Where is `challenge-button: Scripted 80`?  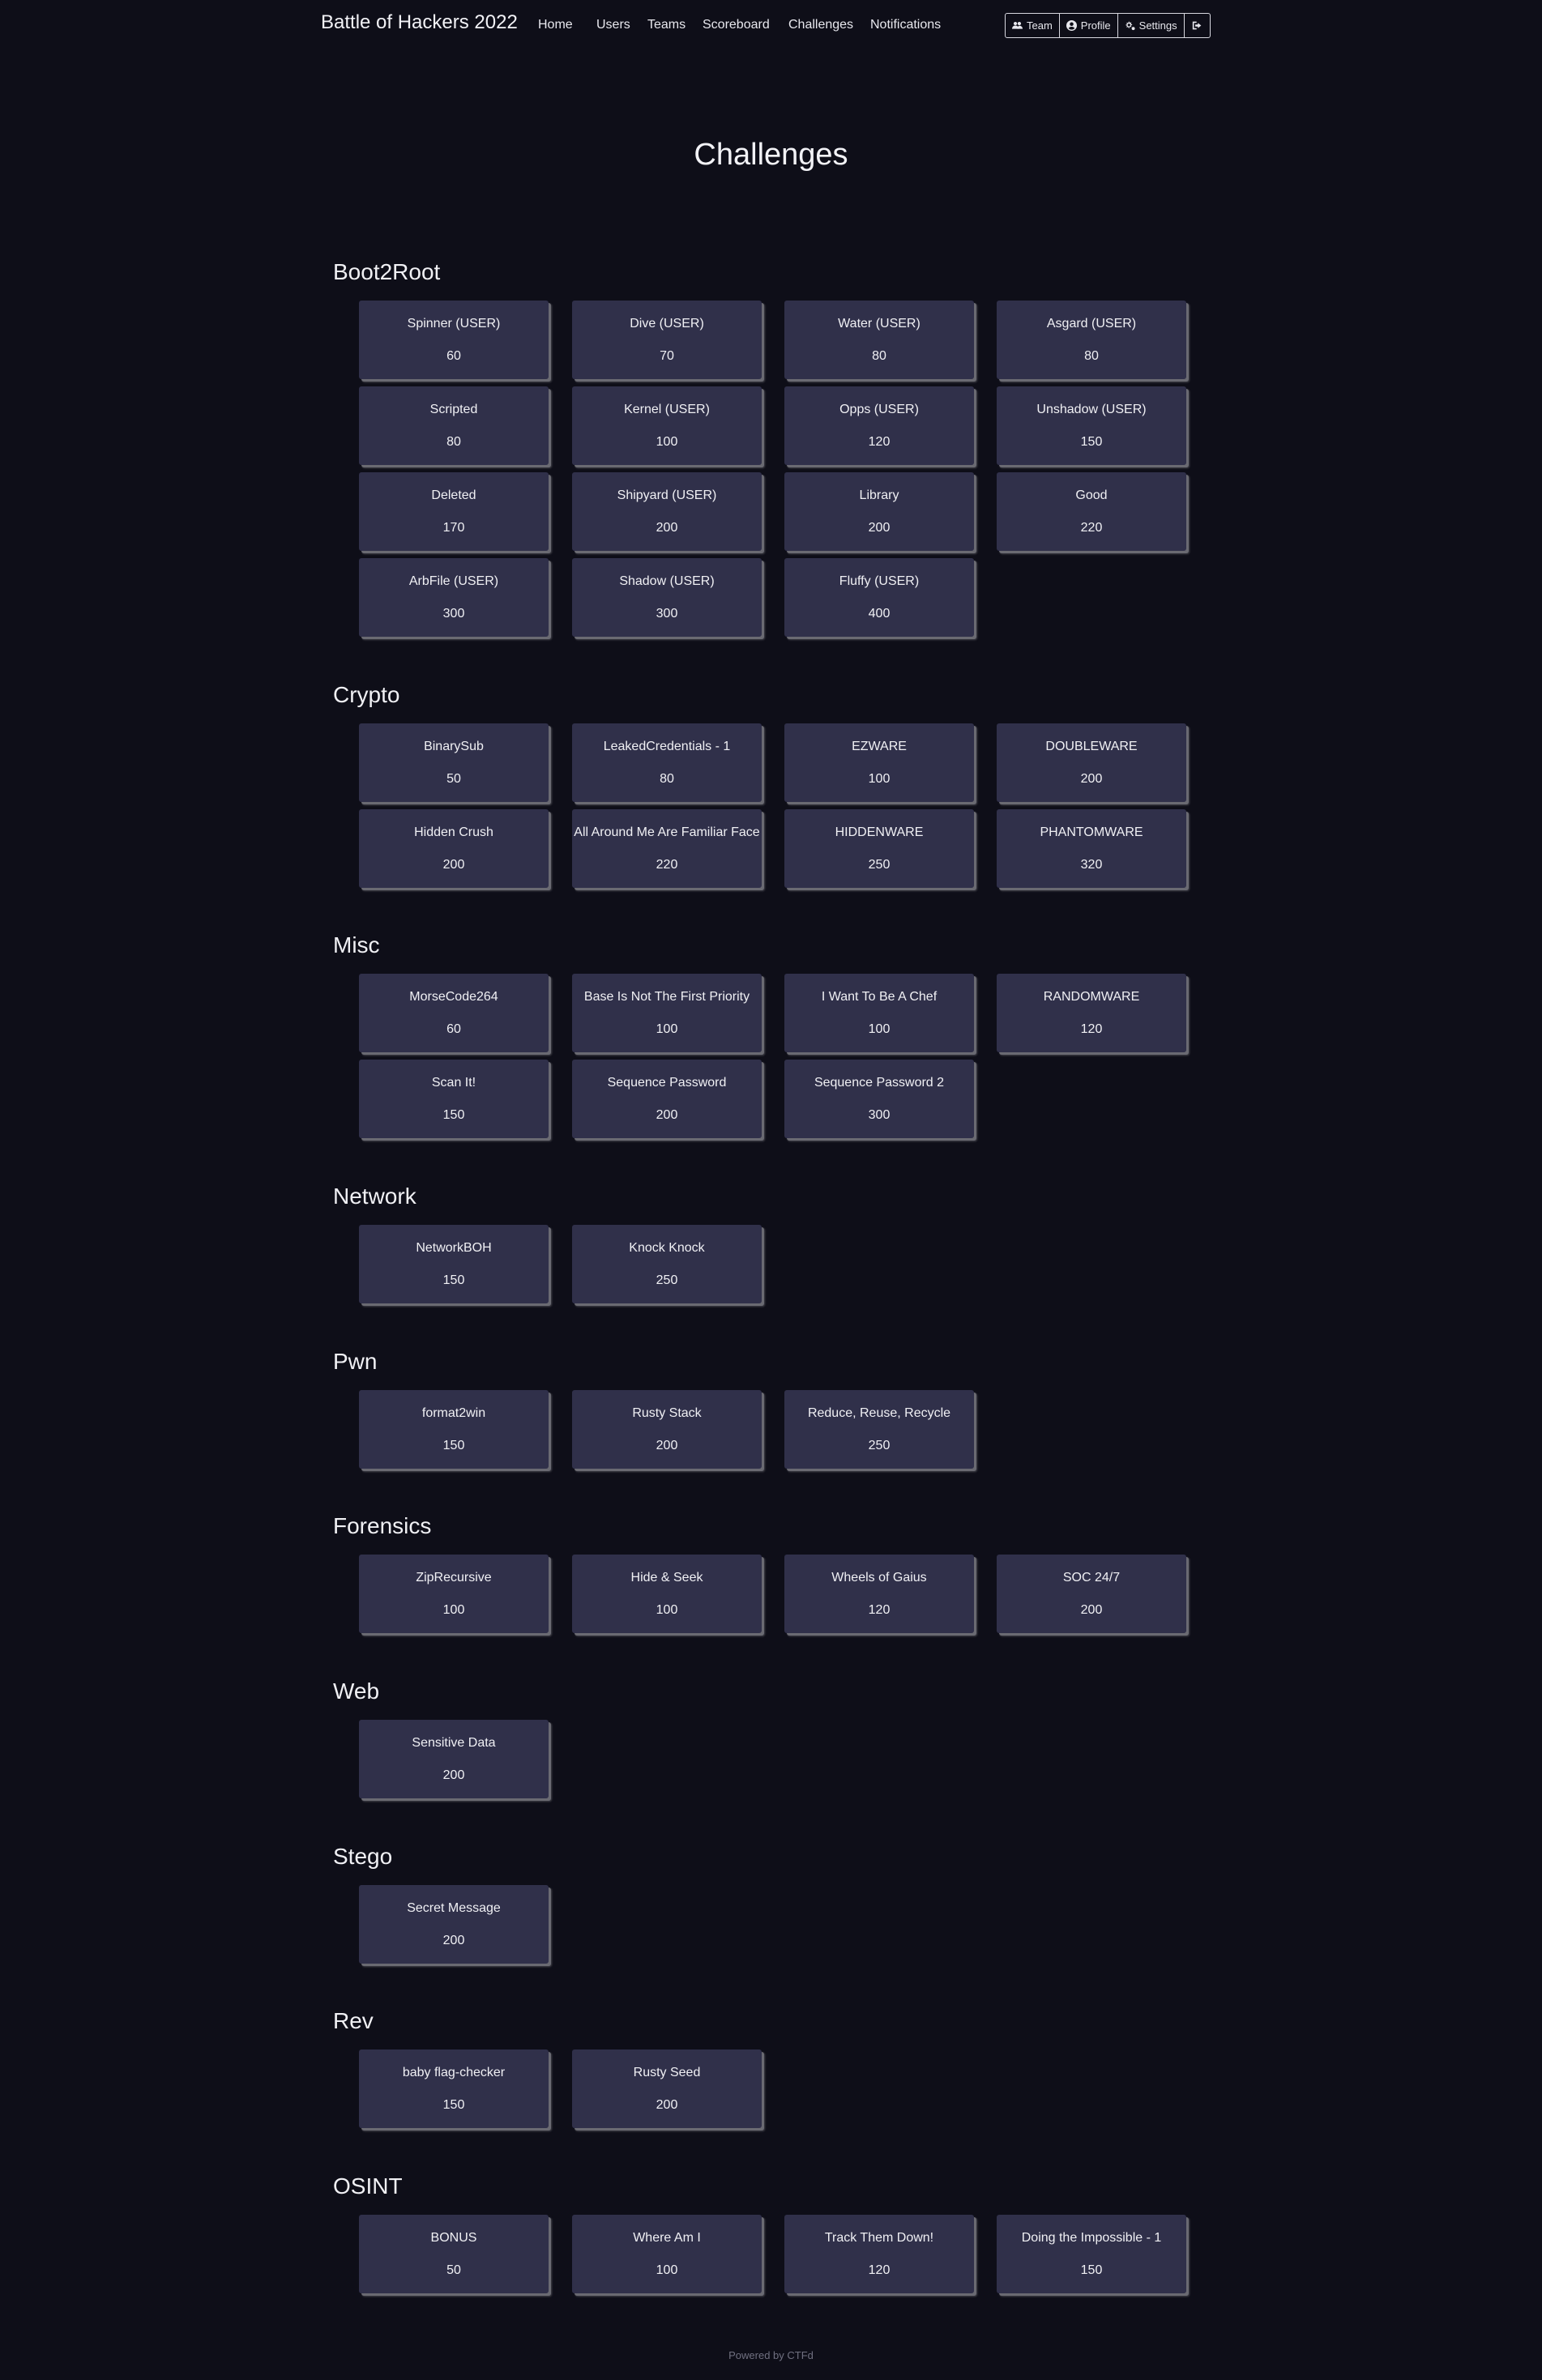 challenge-button: Scripted 80 is located at coordinates (454, 425).